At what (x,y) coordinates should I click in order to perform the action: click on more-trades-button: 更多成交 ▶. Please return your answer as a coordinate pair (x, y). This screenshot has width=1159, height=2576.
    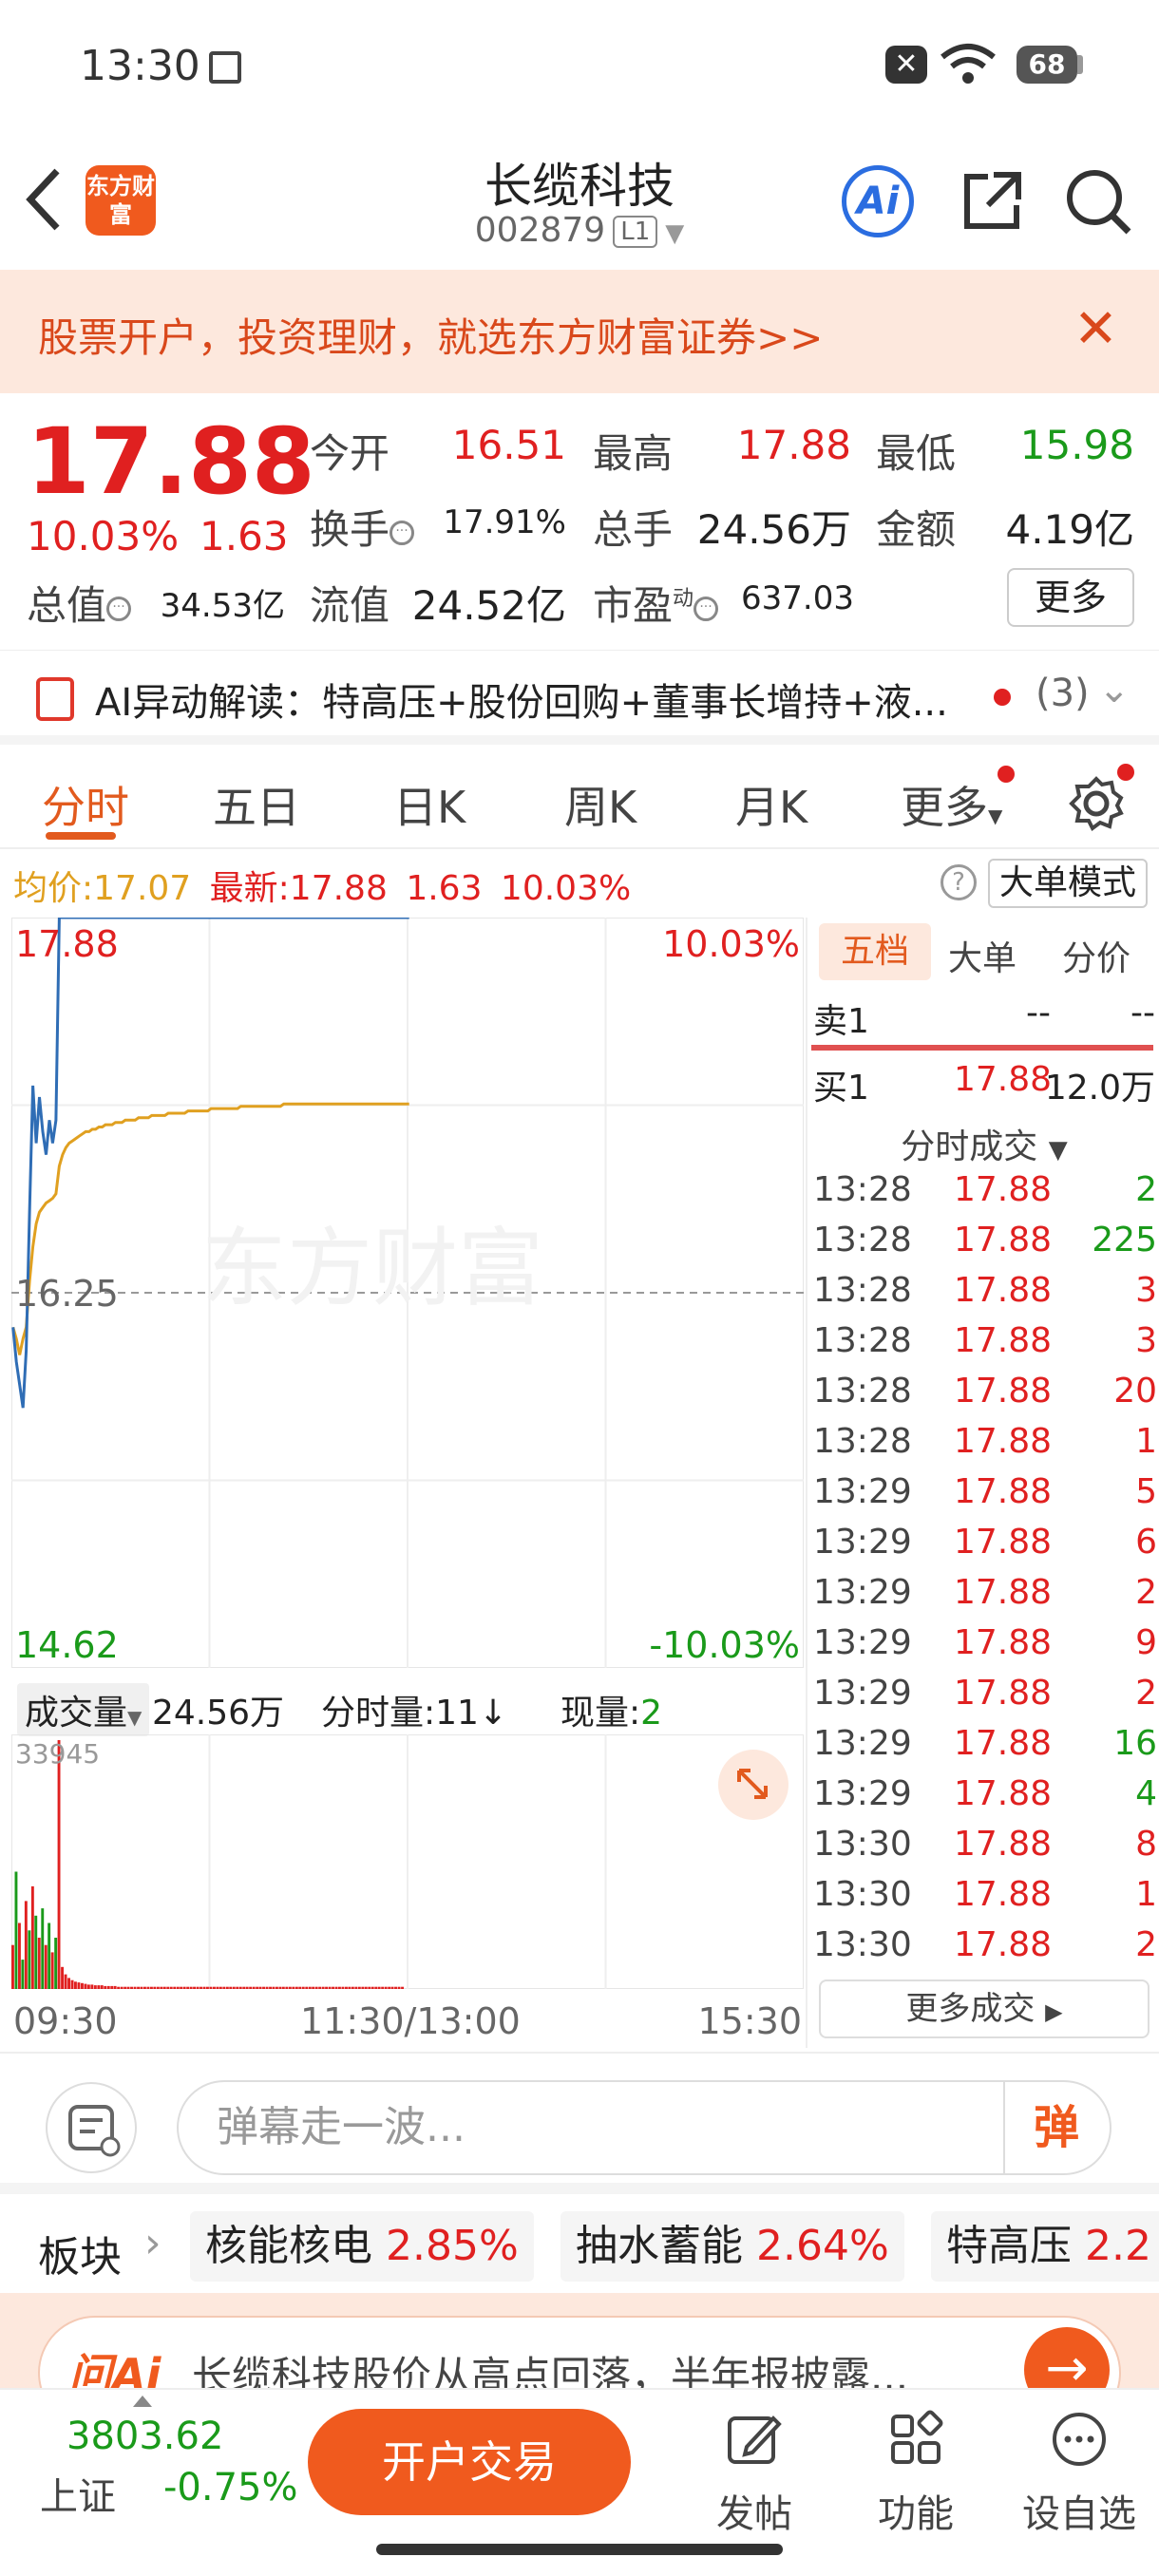
    Looking at the image, I should click on (984, 2008).